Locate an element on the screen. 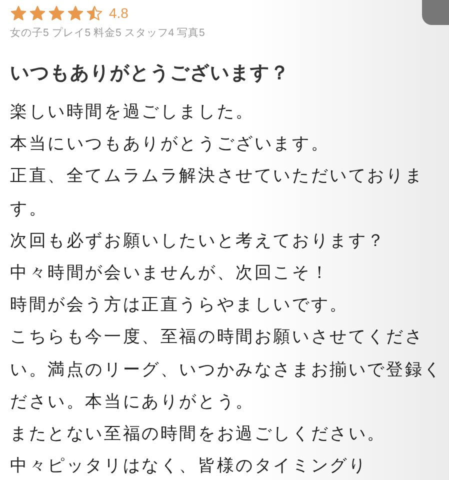  rating-breakdown: 女の子5 プレイ5 料金5 スタッフ4 写真5 is located at coordinates (108, 33).